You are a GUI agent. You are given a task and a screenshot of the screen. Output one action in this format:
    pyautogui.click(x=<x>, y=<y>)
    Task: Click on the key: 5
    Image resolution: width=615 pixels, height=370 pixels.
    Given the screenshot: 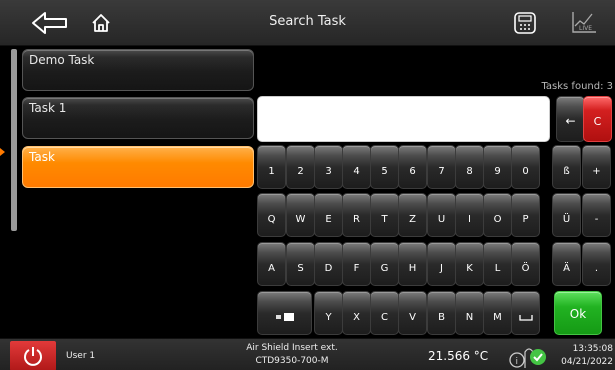 What is the action you would take?
    pyautogui.click(x=384, y=167)
    